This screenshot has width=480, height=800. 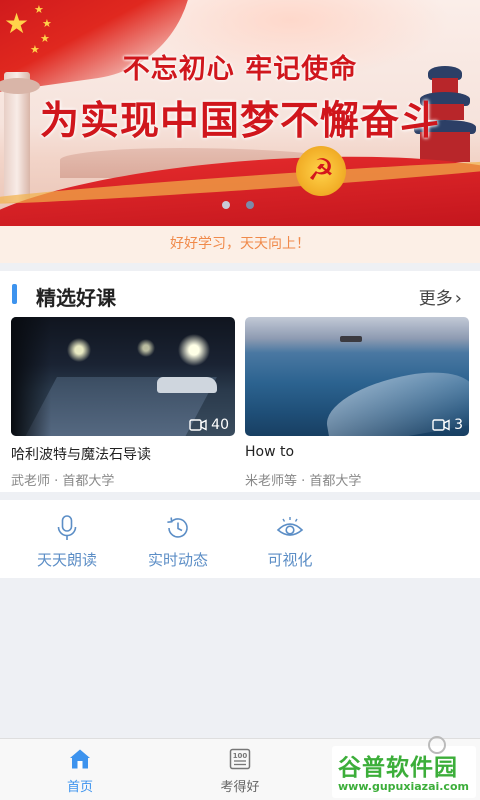 I want to click on video-count: 40, so click(x=220, y=425).